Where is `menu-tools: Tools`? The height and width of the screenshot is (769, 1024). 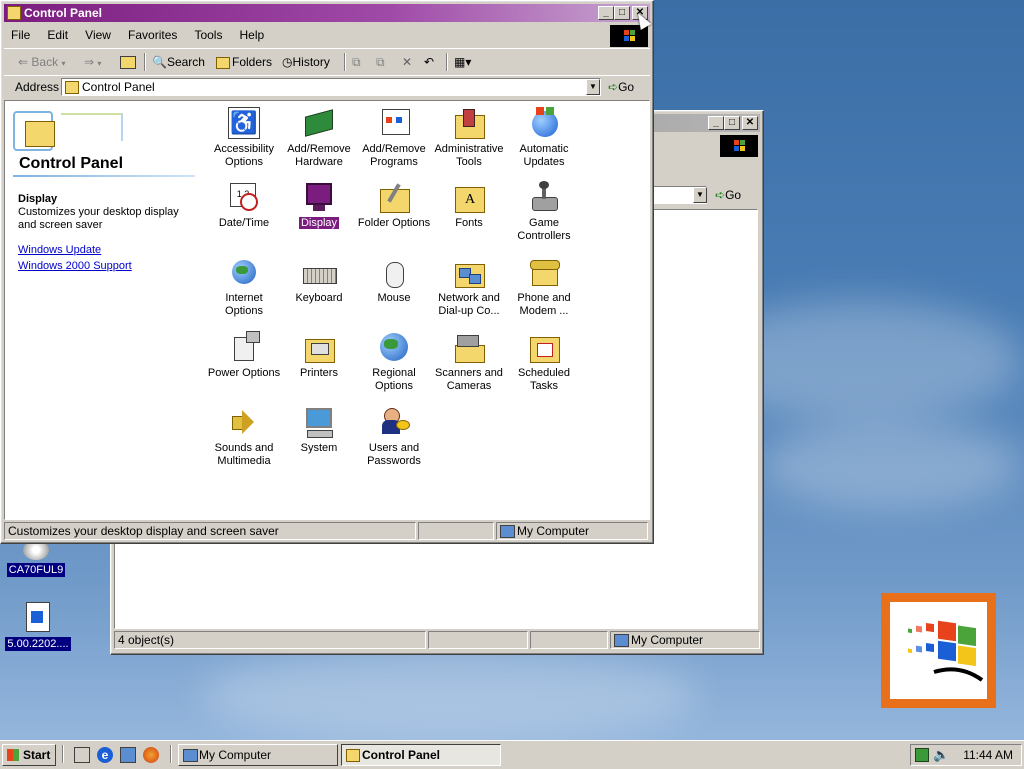
menu-tools: Tools is located at coordinates (208, 35).